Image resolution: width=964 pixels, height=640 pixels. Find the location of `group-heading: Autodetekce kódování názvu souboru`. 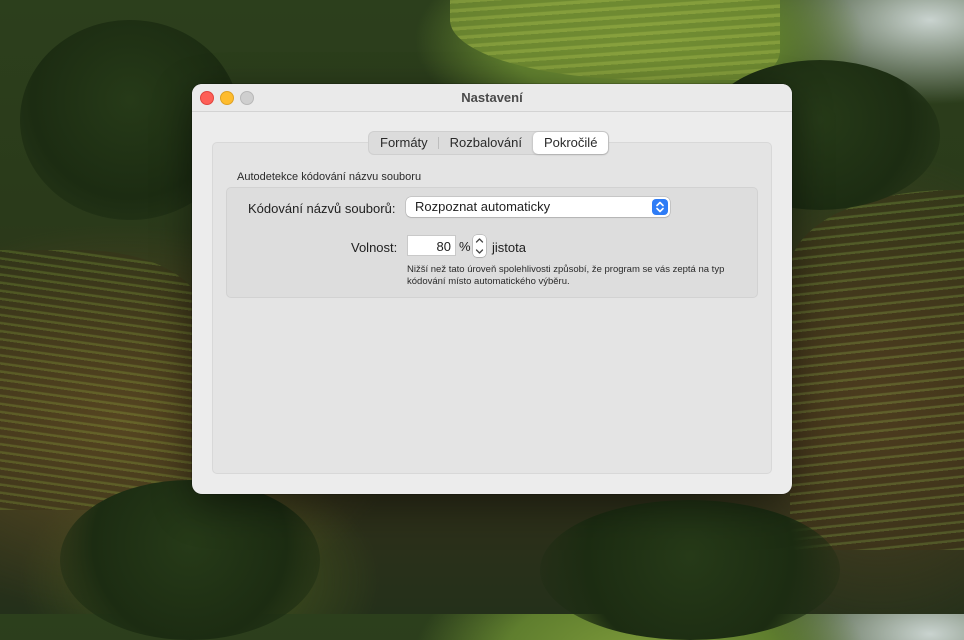

group-heading: Autodetekce kódování názvu souboru is located at coordinates (329, 177).